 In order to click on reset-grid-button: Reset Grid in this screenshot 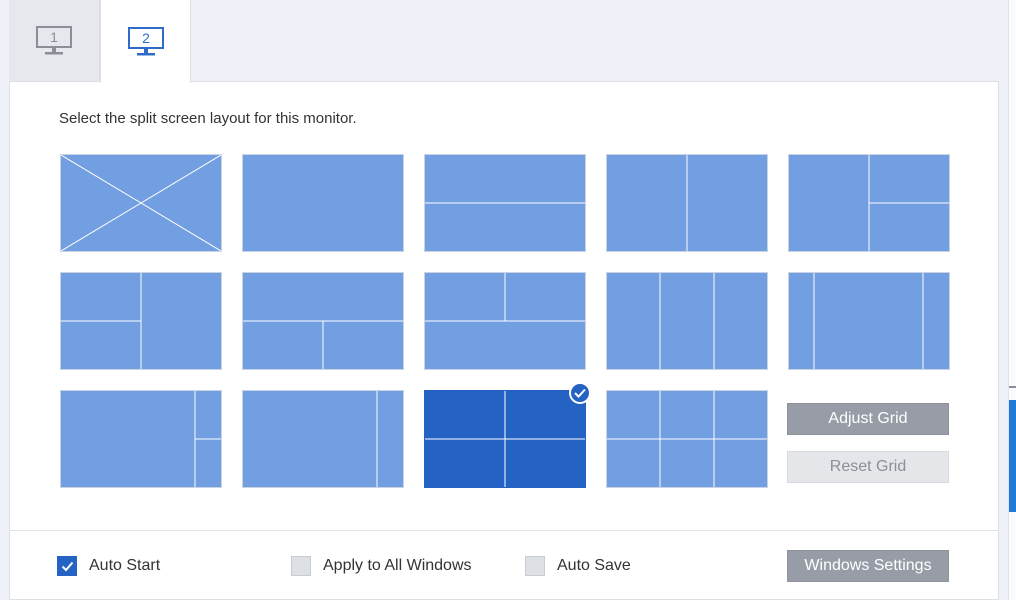, I will do `click(868, 467)`.